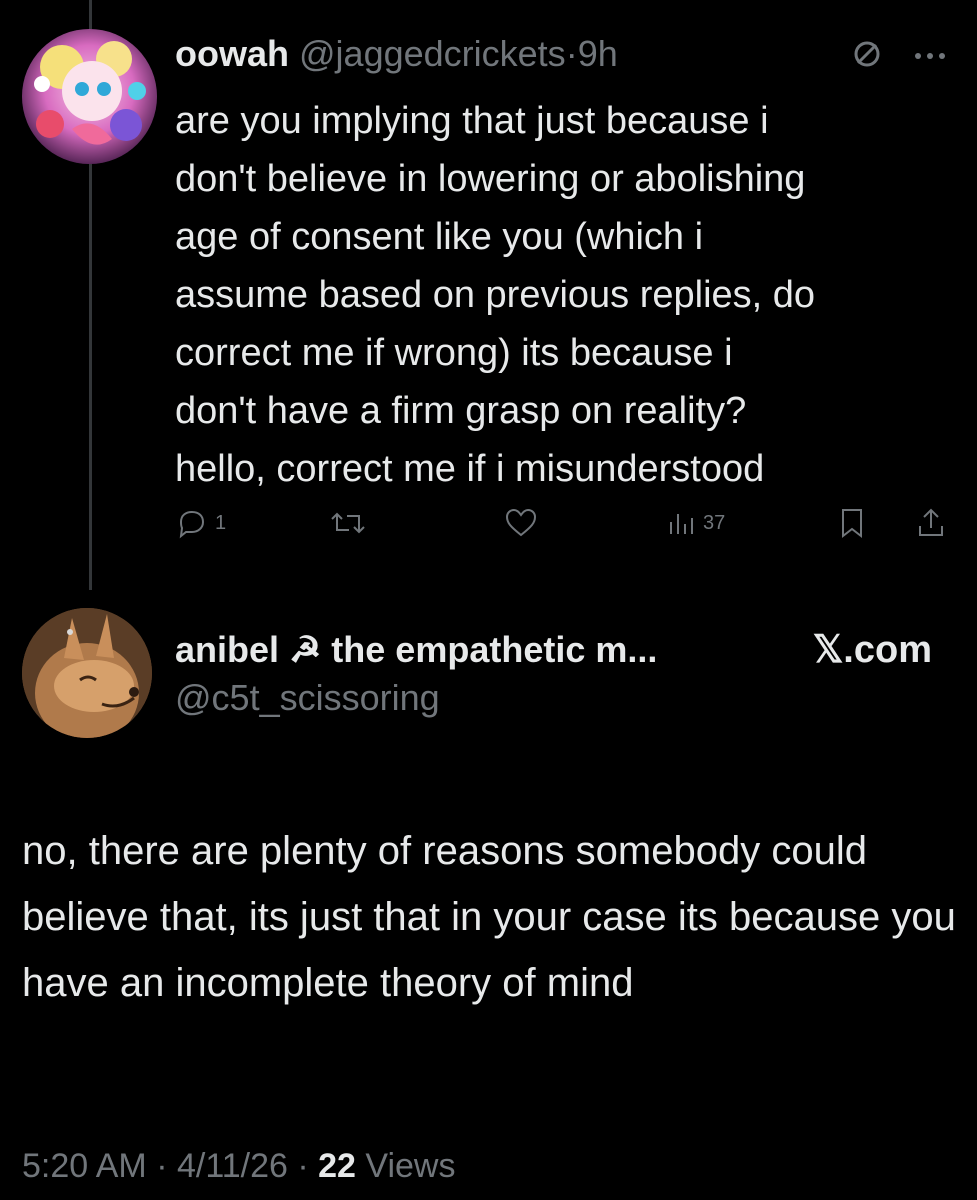  I want to click on reply-icon, so click(192, 524).